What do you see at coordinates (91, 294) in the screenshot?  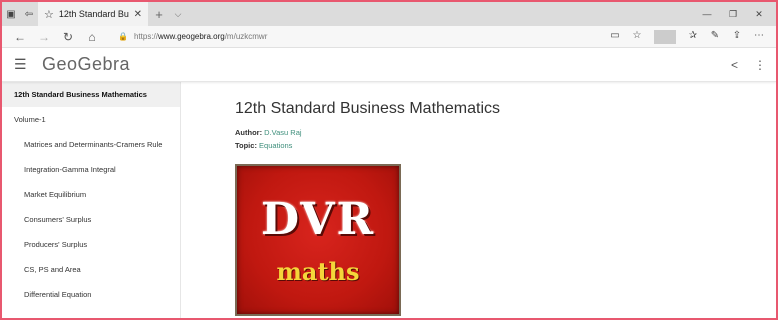 I see `sidebar-item-differential-equation: Differential Equation` at bounding box center [91, 294].